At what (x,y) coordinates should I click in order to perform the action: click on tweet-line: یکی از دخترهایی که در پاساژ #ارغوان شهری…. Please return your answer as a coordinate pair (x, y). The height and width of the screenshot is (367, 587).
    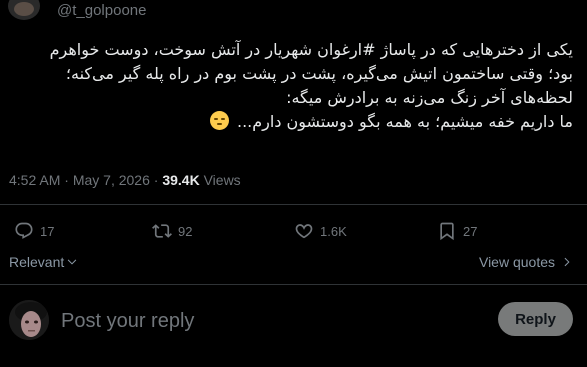
    Looking at the image, I should click on (311, 49).